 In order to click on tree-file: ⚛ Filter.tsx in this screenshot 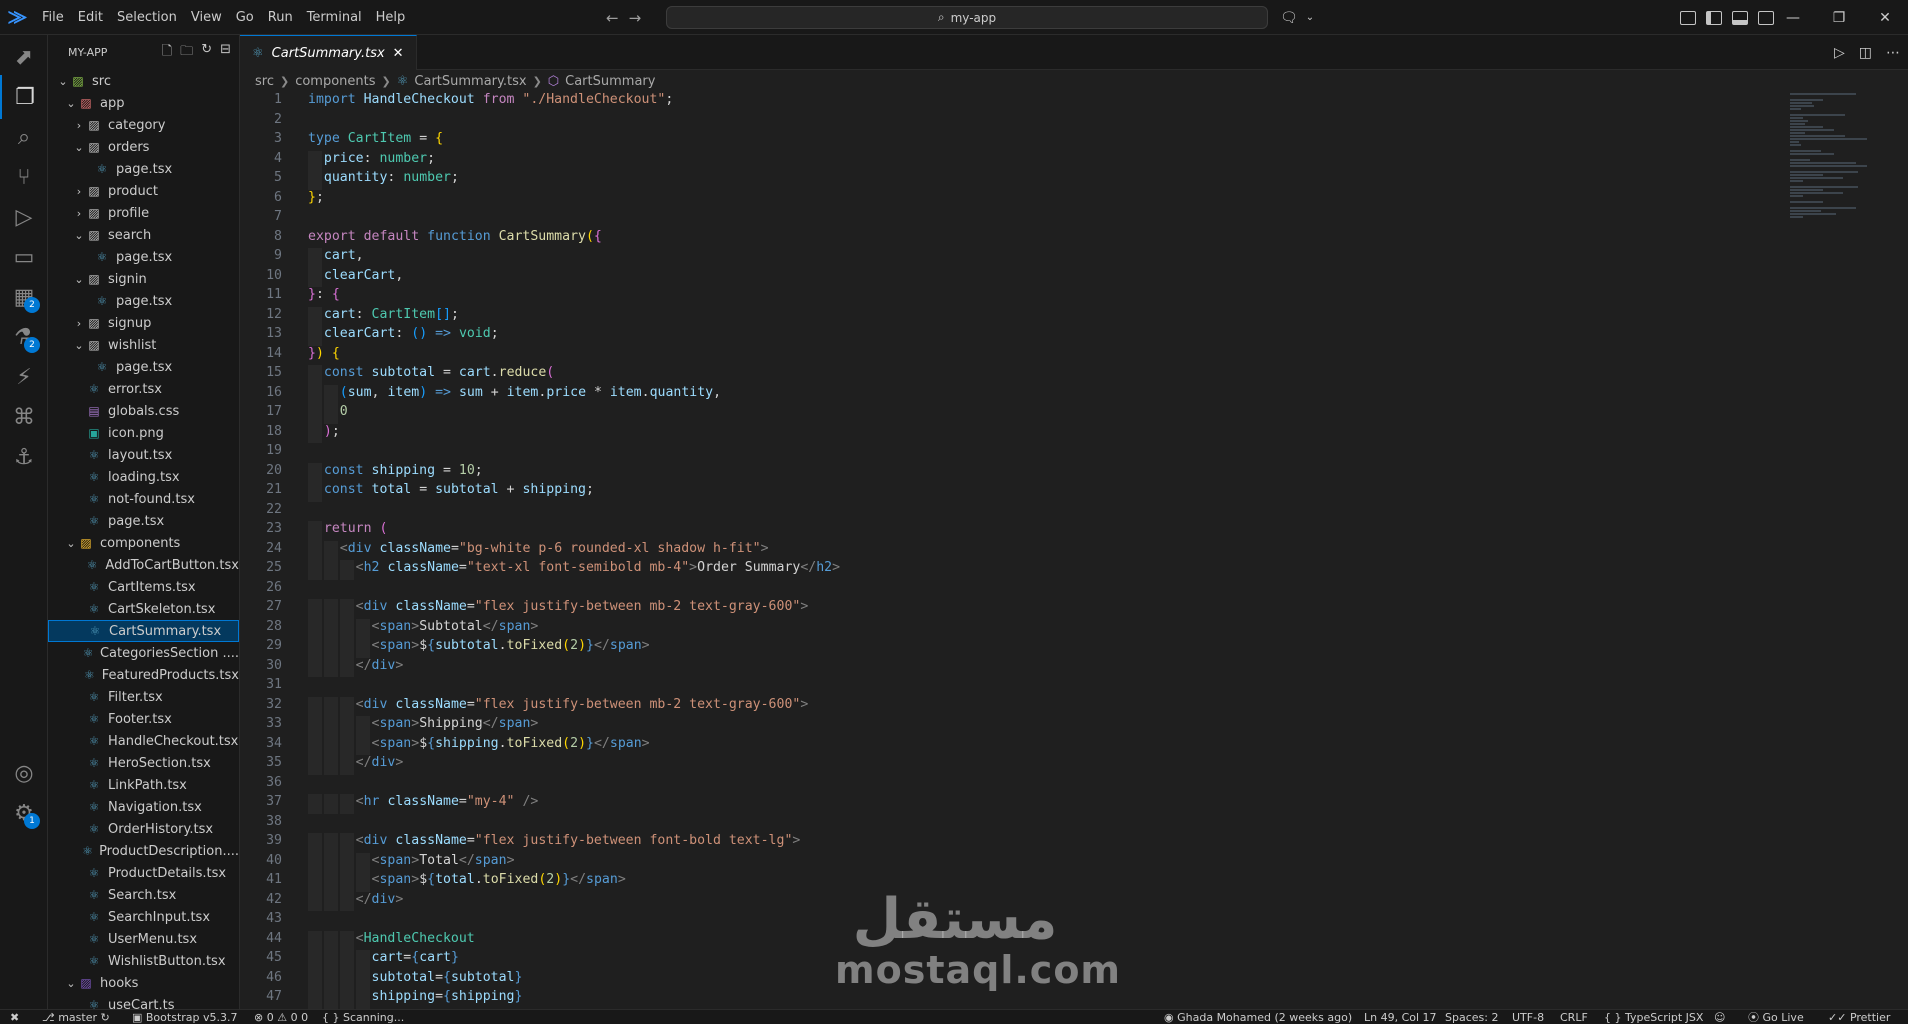, I will do `click(143, 697)`.